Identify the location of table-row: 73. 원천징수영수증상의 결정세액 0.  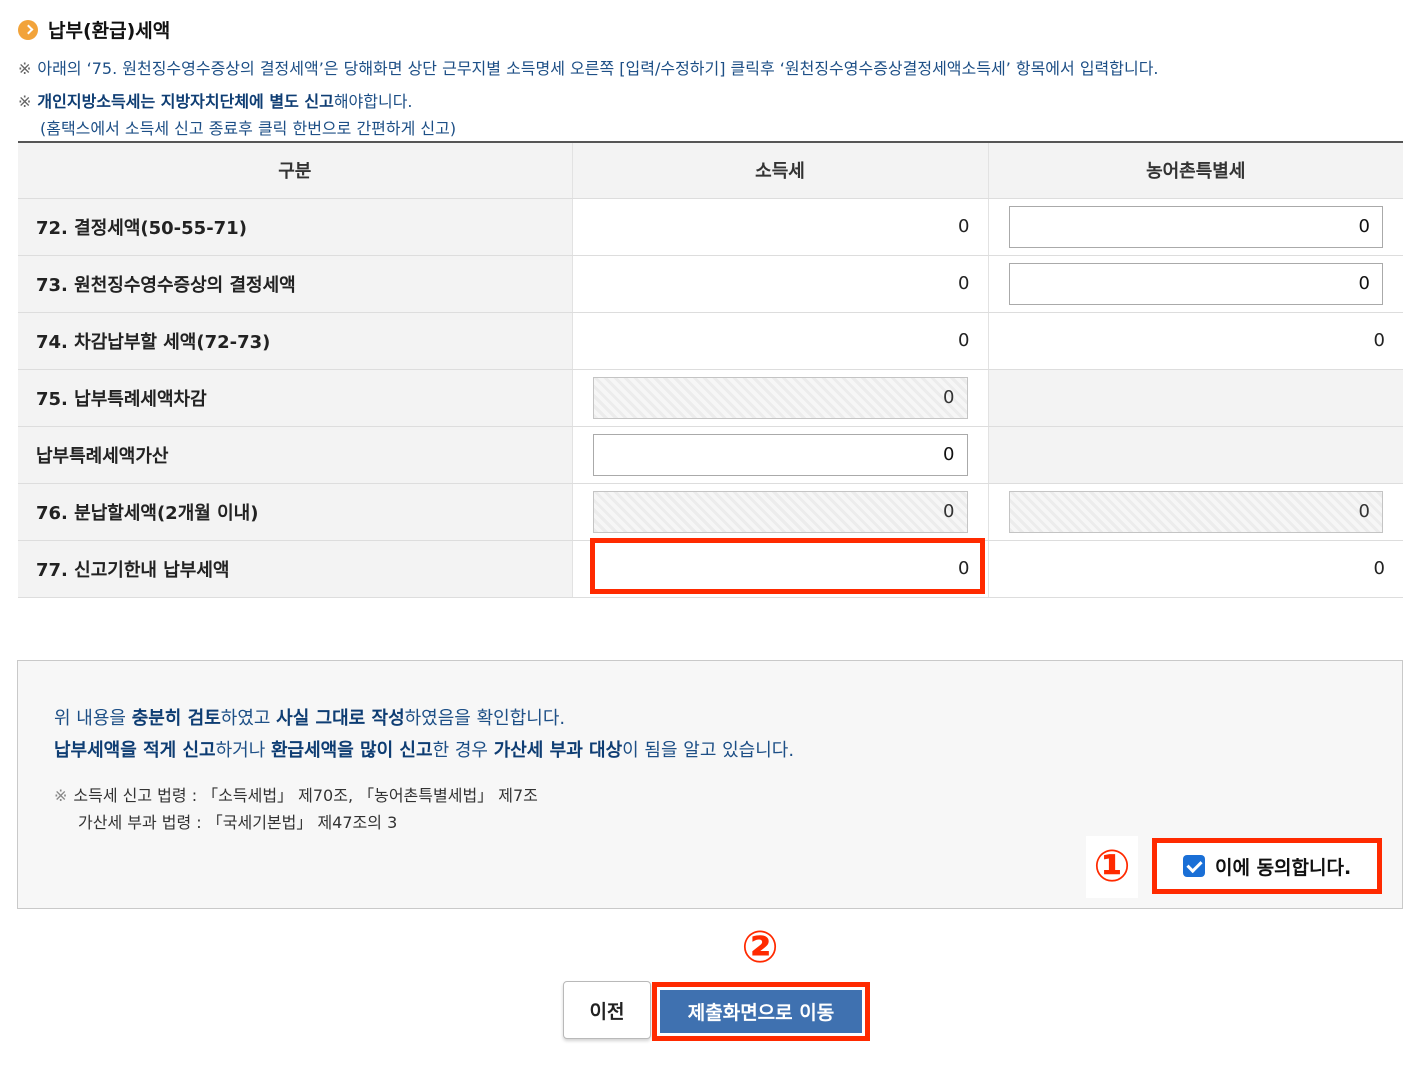
(710, 284).